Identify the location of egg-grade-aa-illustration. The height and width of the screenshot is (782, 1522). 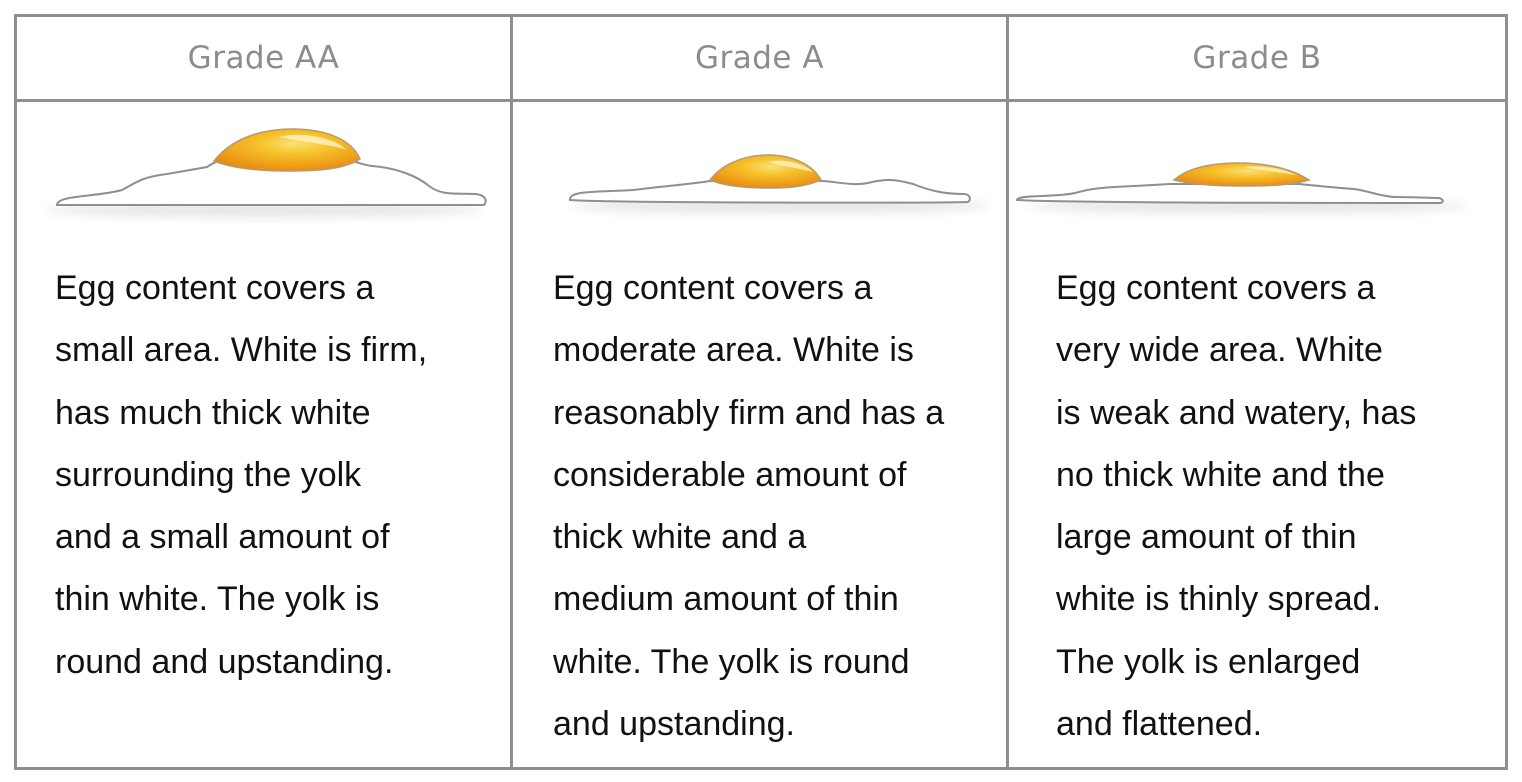
(266, 172).